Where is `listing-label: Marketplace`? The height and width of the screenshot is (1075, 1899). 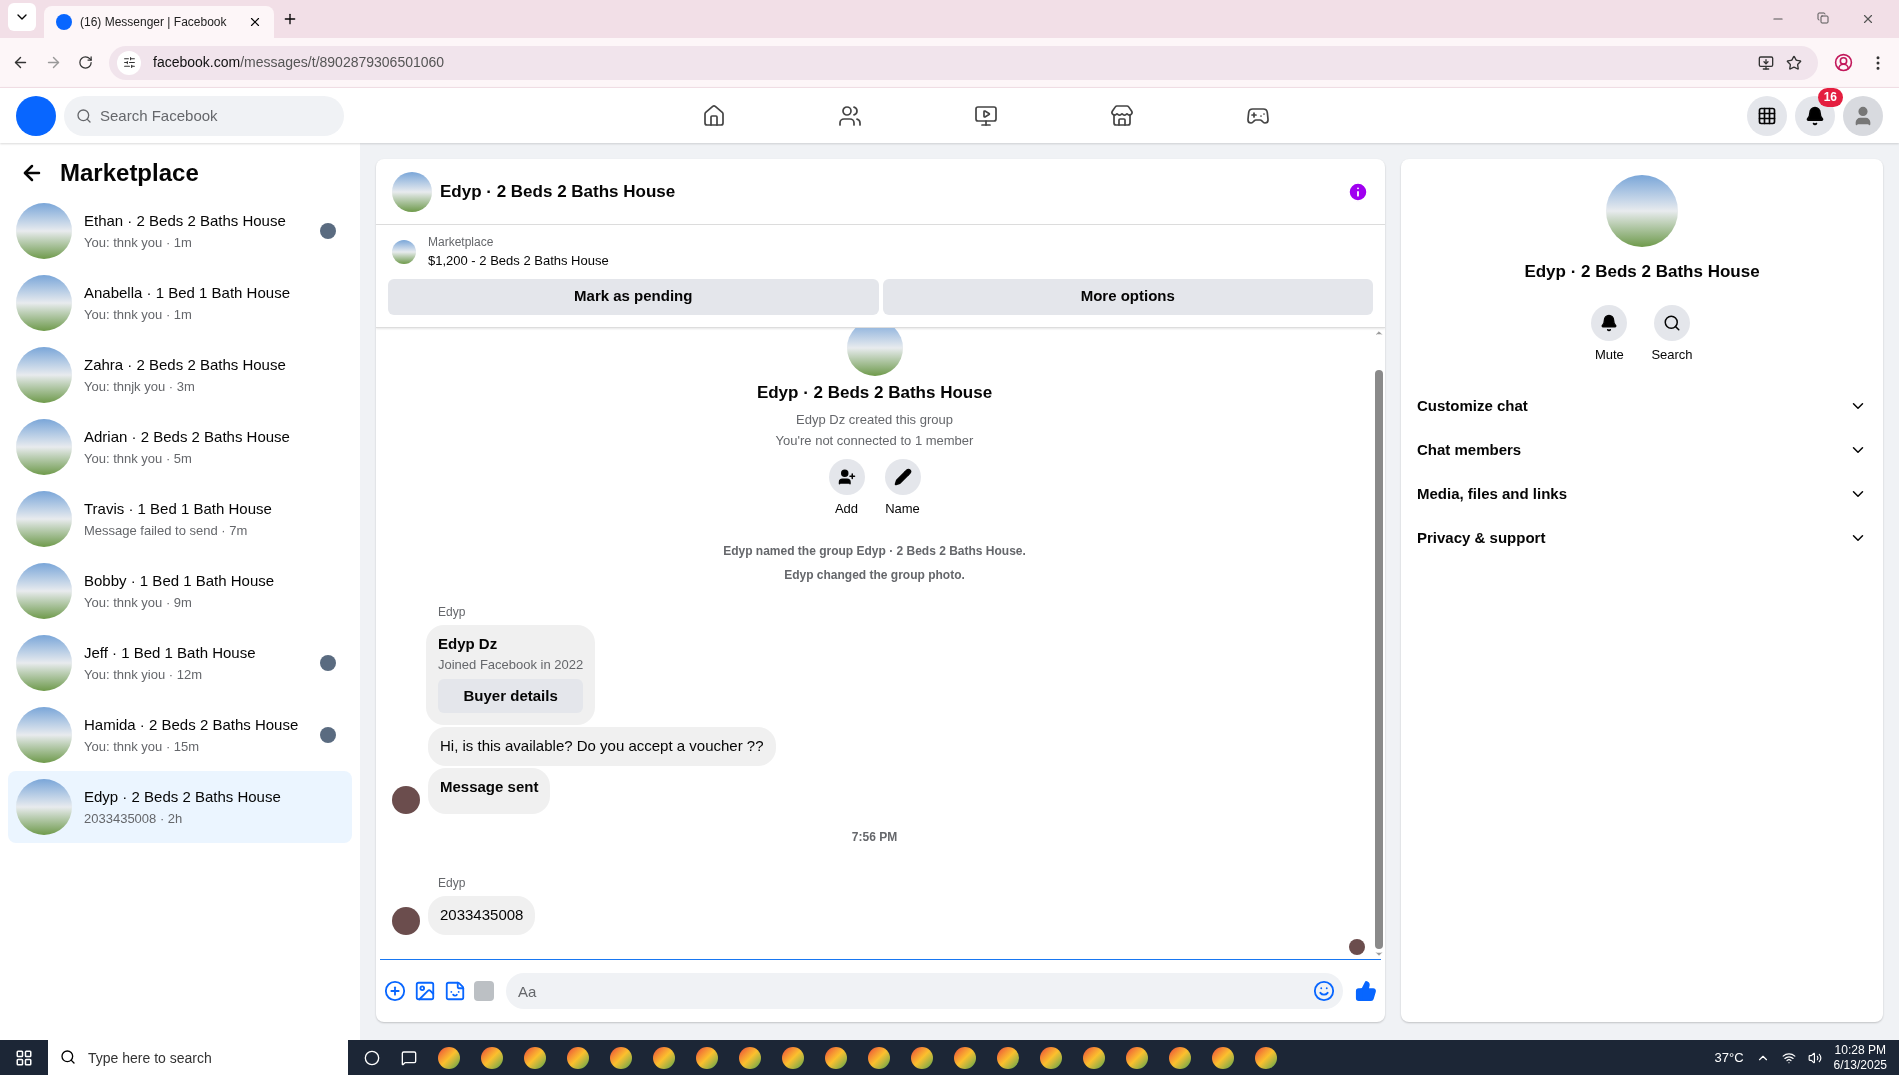 listing-label: Marketplace is located at coordinates (461, 242).